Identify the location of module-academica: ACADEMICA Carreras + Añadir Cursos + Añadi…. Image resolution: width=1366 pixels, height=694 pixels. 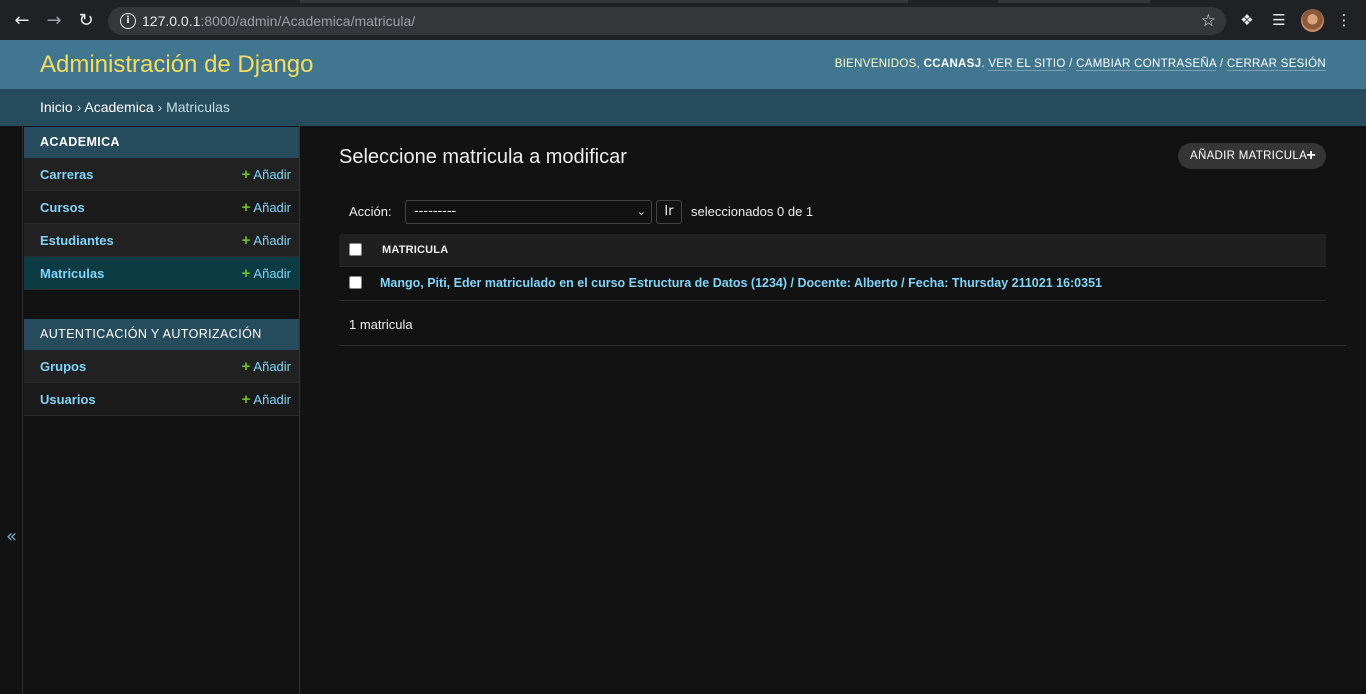
(161, 208).